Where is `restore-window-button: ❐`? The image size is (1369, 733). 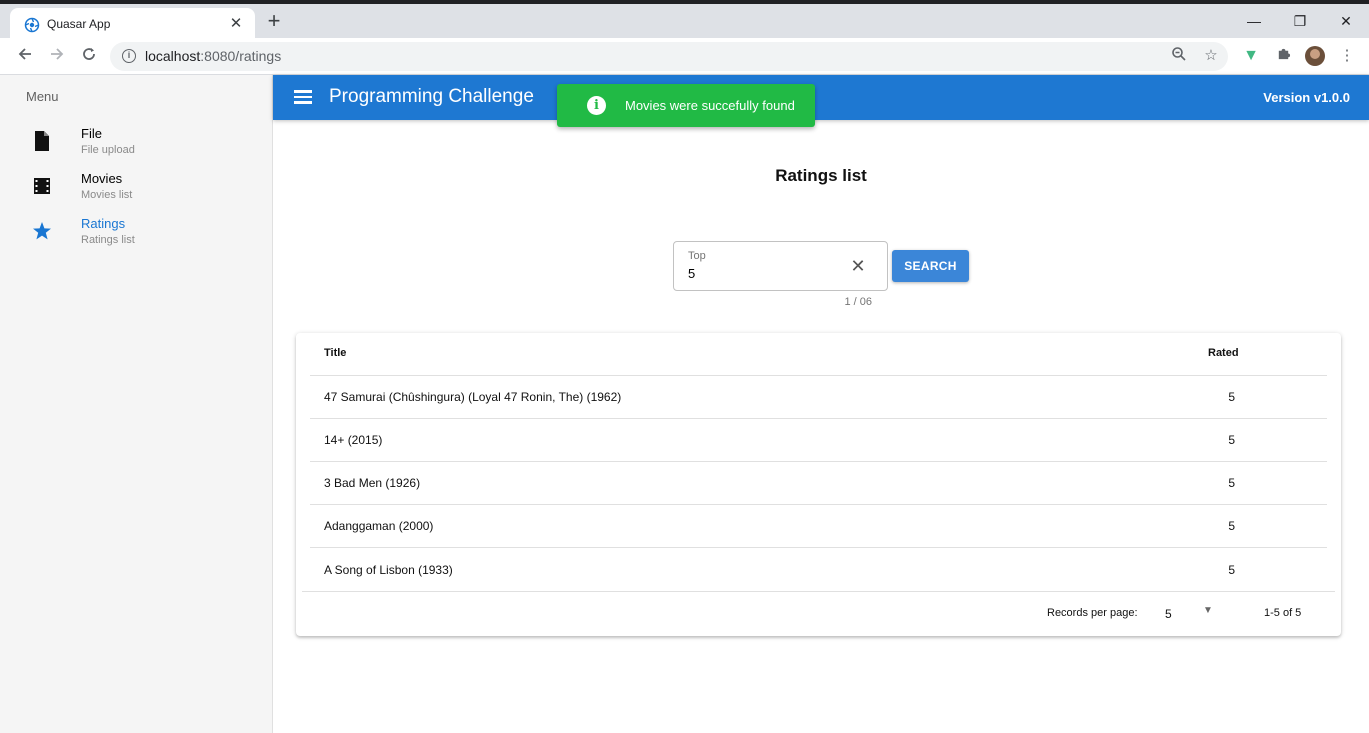
restore-window-button: ❐ is located at coordinates (1300, 21).